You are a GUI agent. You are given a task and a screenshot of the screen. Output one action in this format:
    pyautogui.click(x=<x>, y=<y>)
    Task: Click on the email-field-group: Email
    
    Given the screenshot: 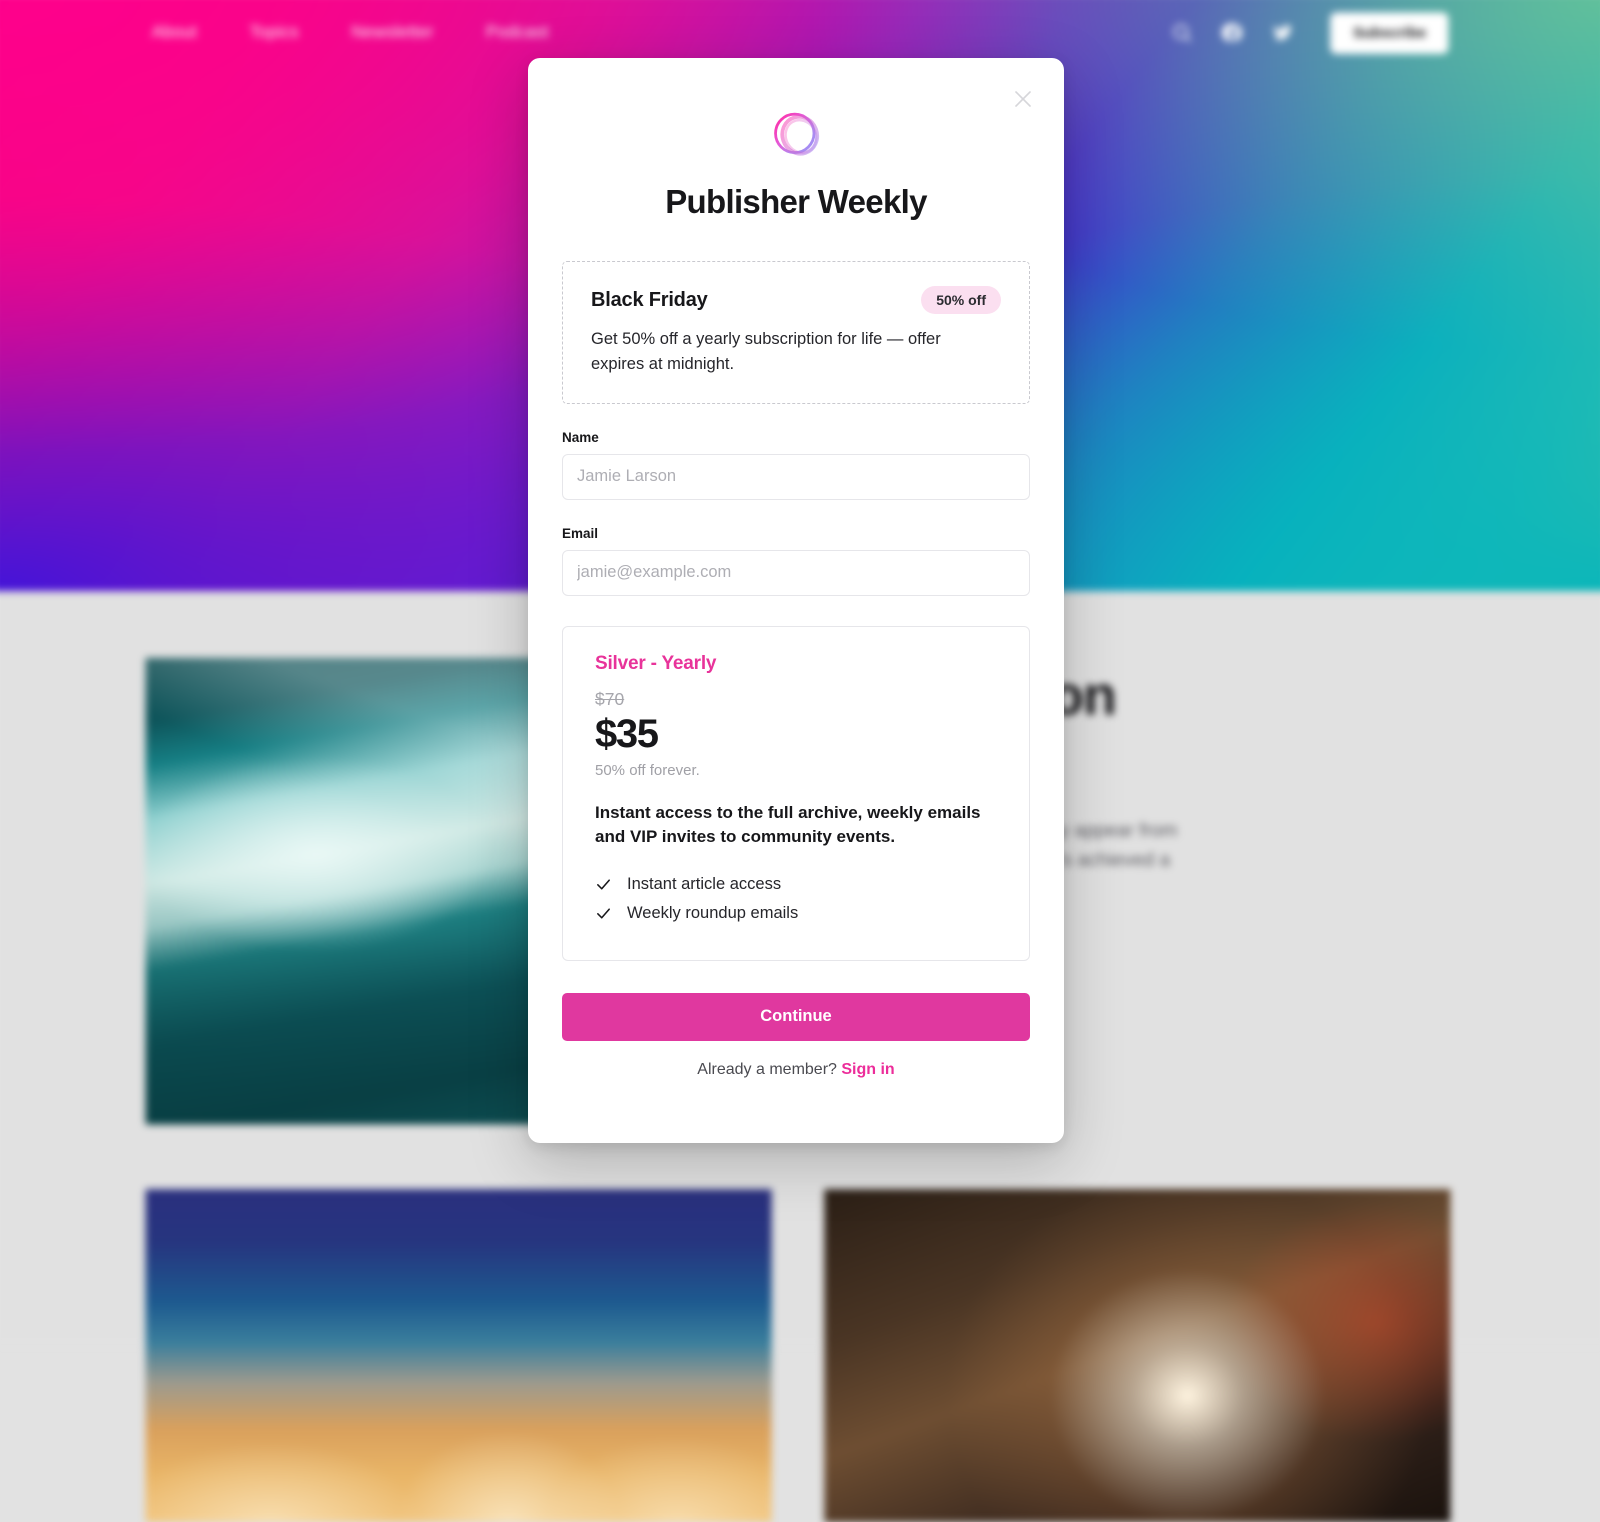 What is the action you would take?
    pyautogui.click(x=796, y=561)
    